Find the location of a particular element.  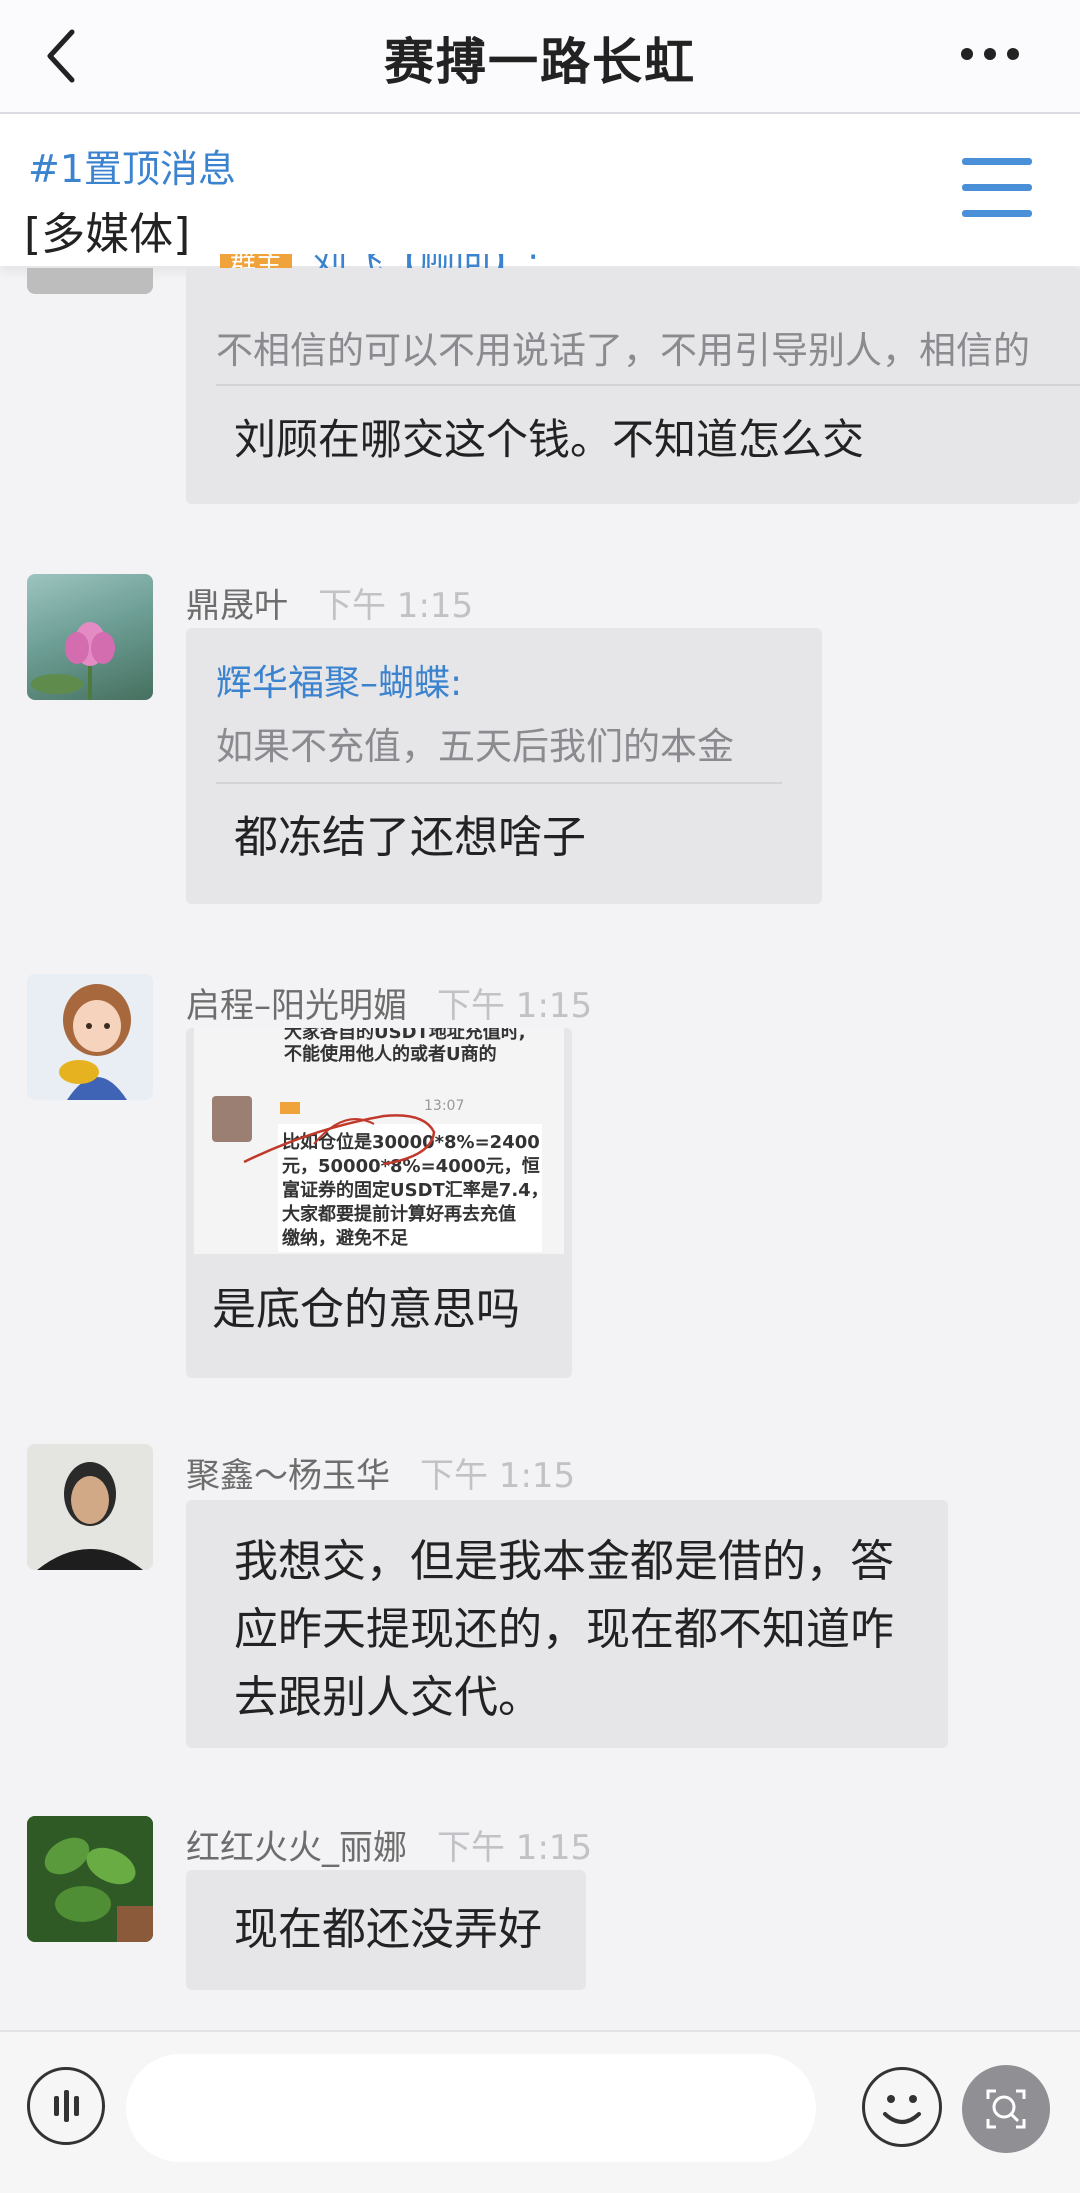

group-owner-badge: 群主 is located at coordinates (256, 261).